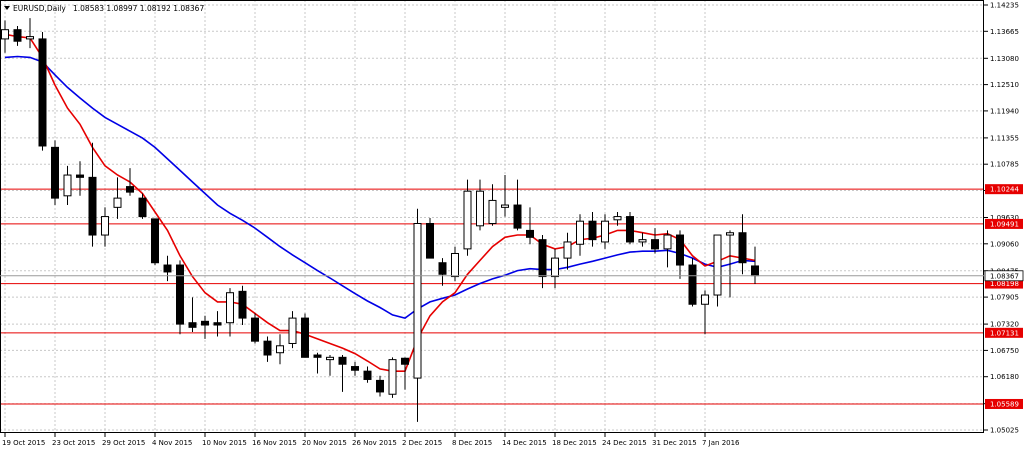  I want to click on level-price-label: 1.05589, so click(1004, 404).